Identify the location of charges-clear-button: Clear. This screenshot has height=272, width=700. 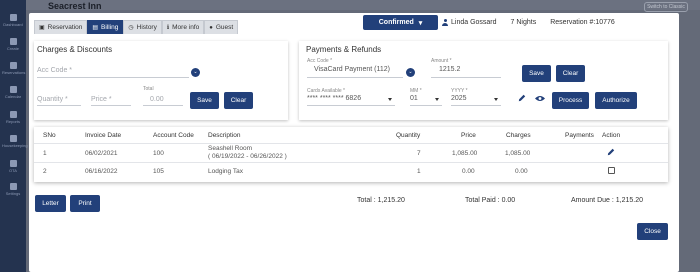
(238, 100).